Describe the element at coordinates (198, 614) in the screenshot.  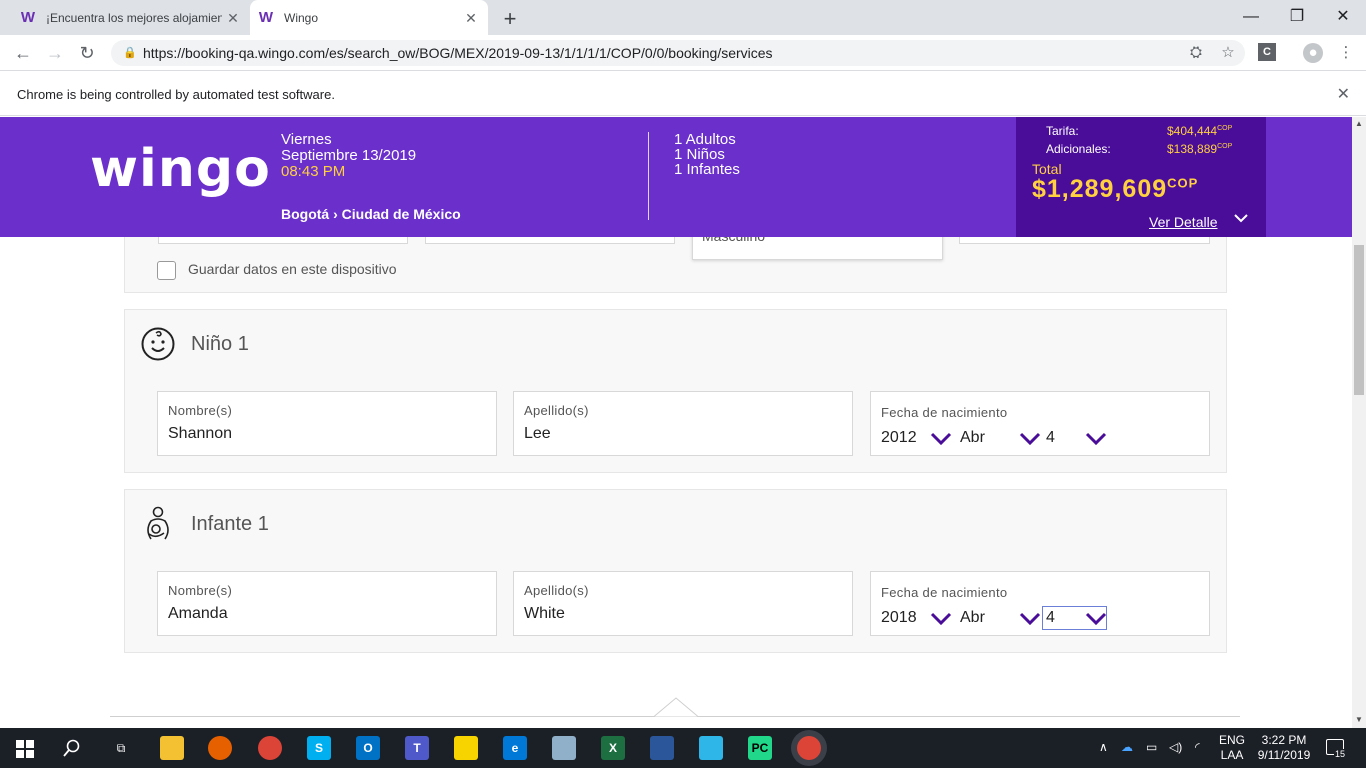
I see `infant-first-name-value: Amanda` at that location.